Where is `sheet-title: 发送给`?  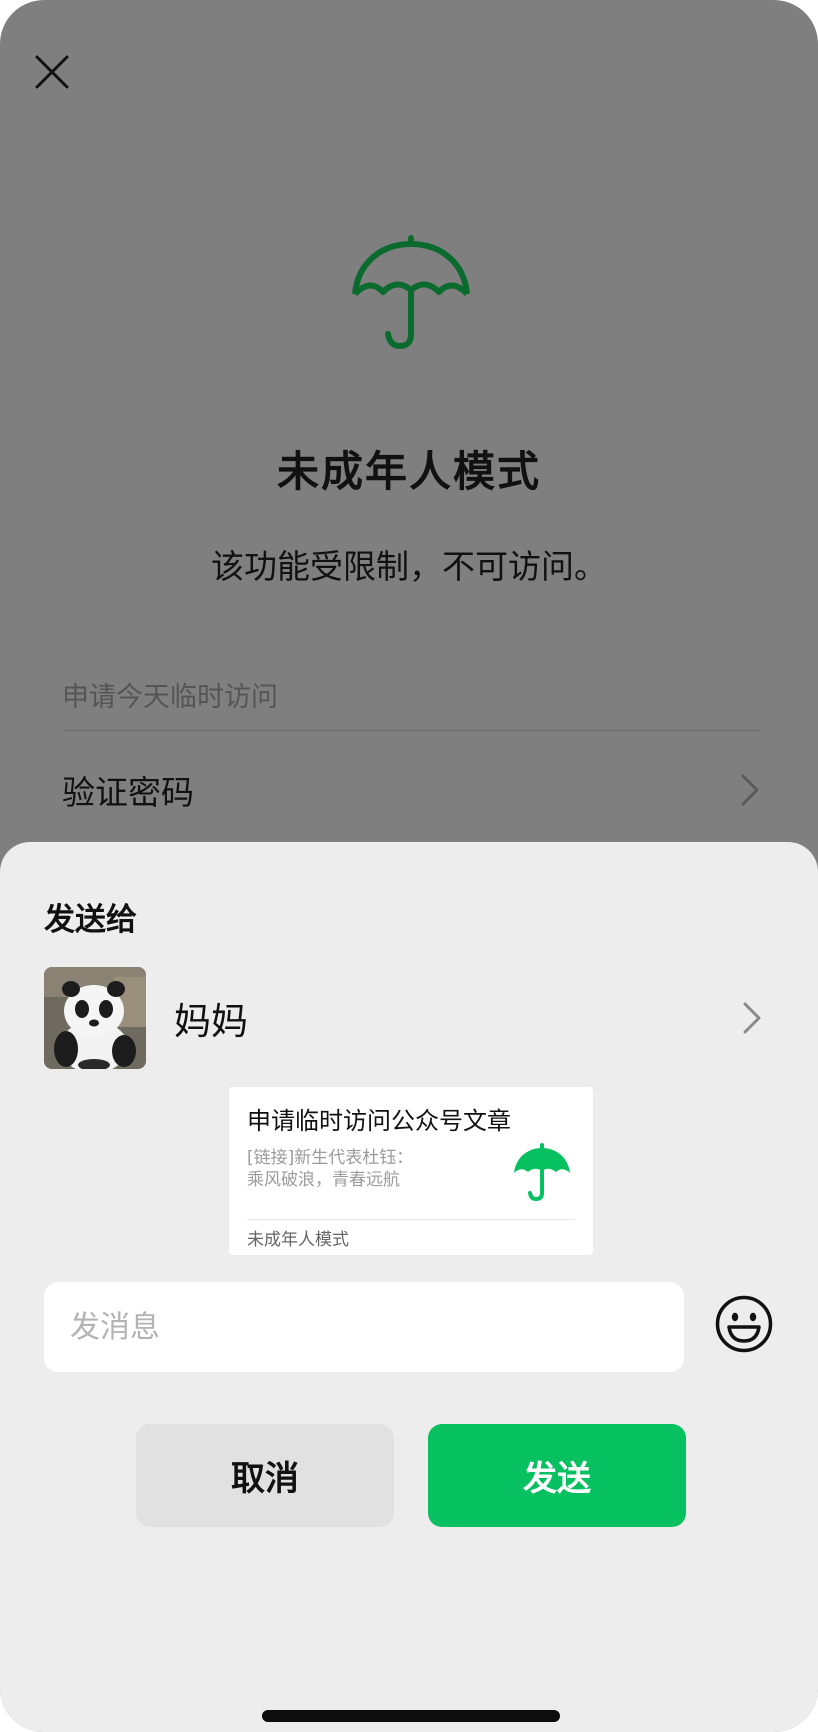 sheet-title: 发送给 is located at coordinates (90, 920).